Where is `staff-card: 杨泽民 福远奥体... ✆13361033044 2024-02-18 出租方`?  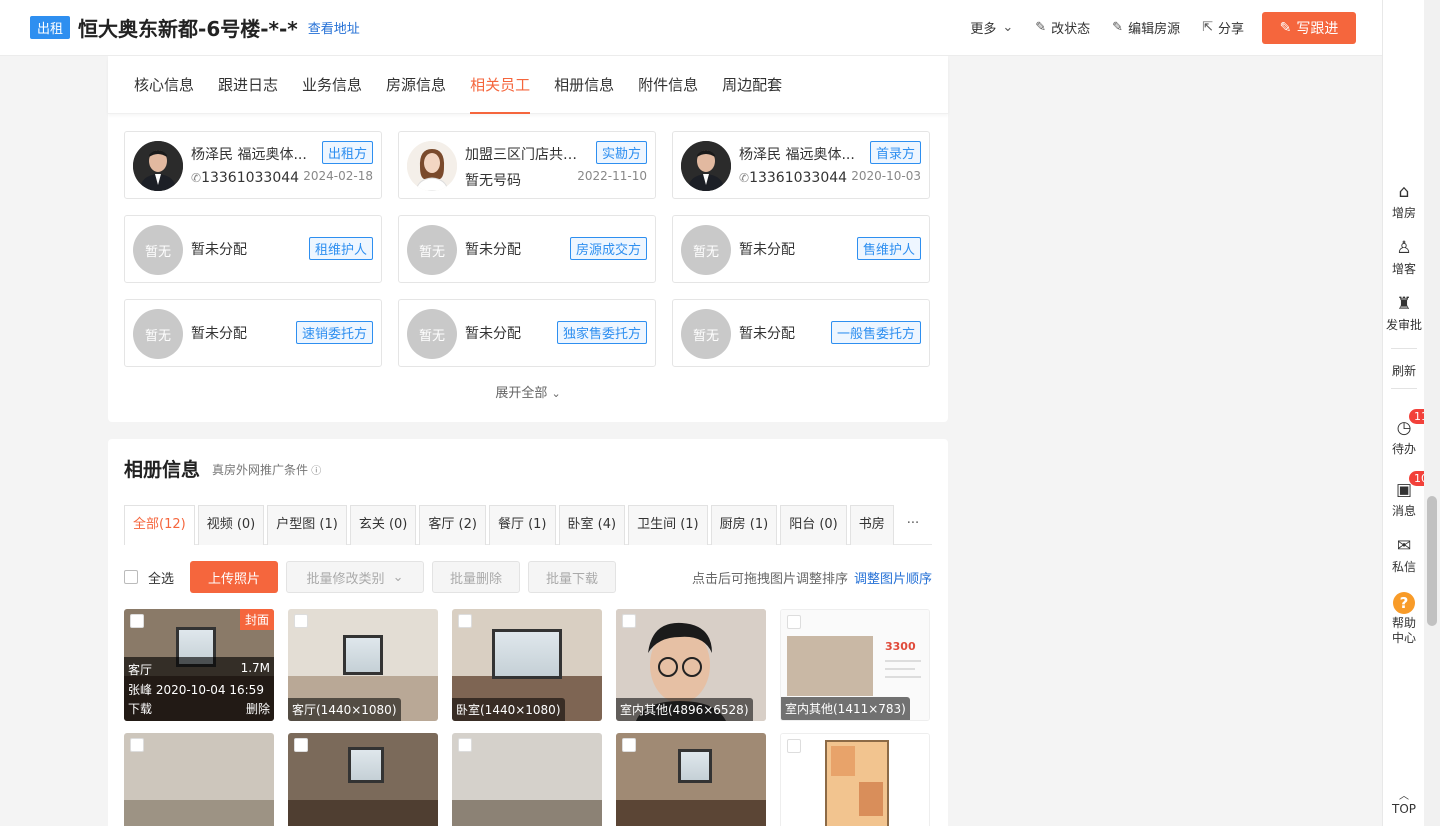
staff-card: 杨泽民 福远奥体... ✆13361033044 2024-02-18 出租方 is located at coordinates (253, 165).